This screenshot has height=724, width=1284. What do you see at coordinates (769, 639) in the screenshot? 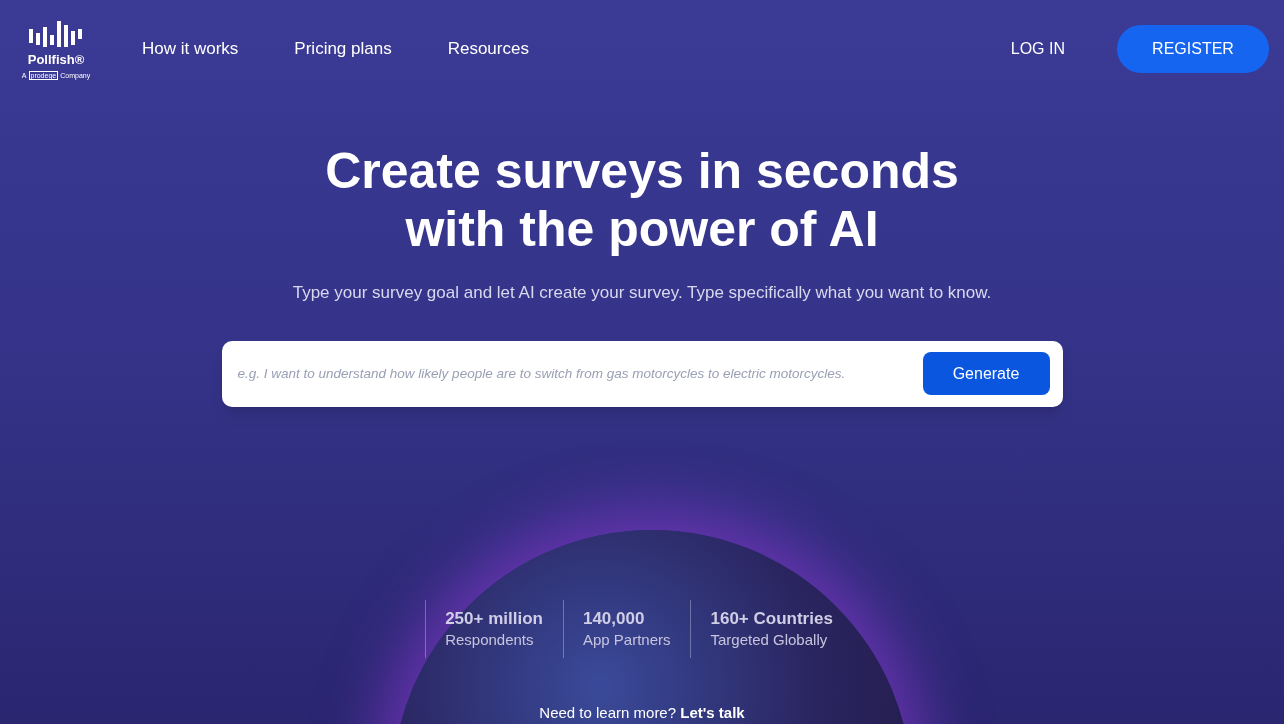
I see `stat-label: Targeted Globally` at bounding box center [769, 639].